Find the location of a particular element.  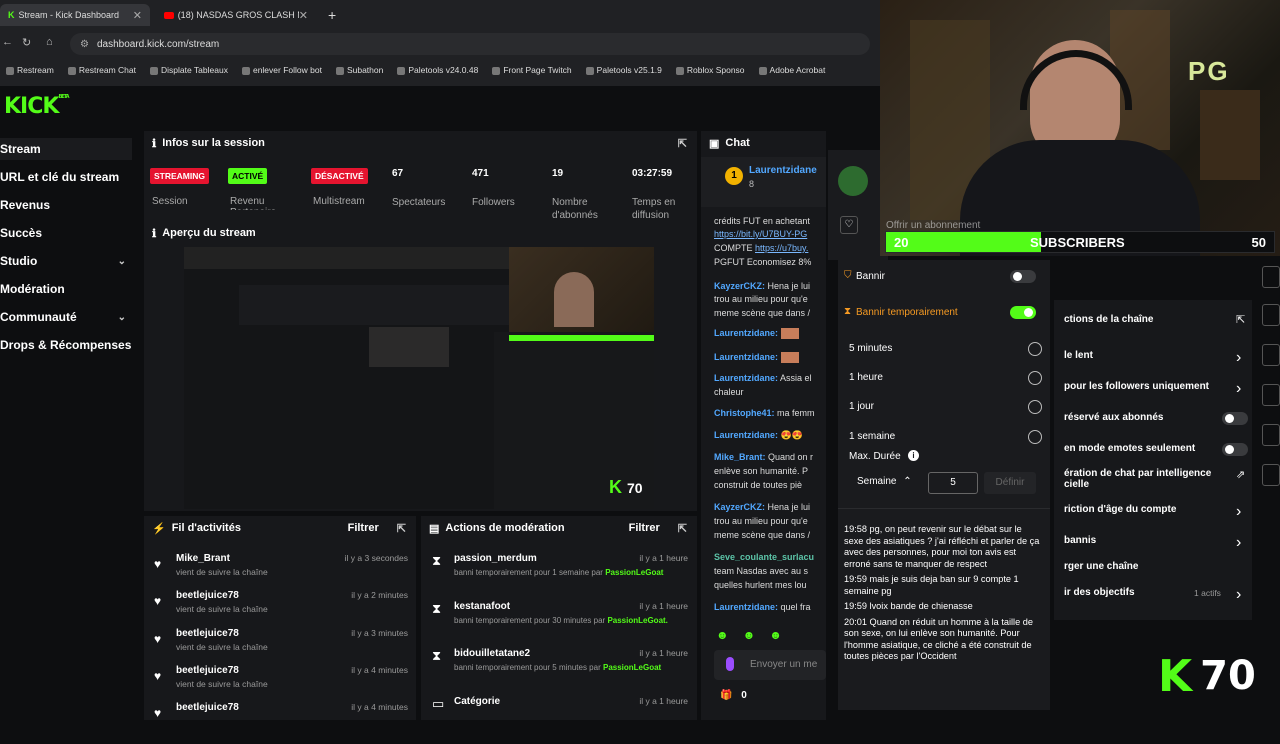

sidebar-item-url-et-cl-du-stream: URL et clé du stream is located at coordinates (66, 177).